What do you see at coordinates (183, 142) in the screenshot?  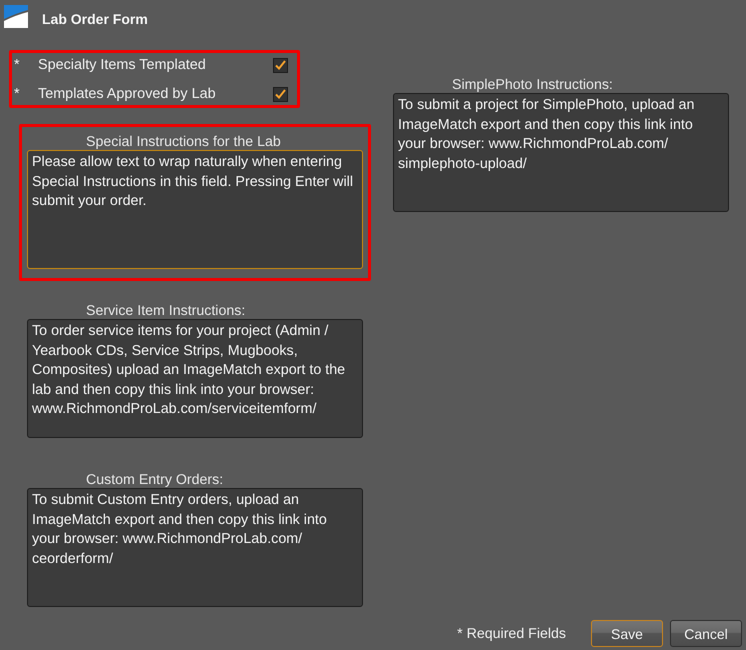 I see `field-label: Special Instructions for the Lab` at bounding box center [183, 142].